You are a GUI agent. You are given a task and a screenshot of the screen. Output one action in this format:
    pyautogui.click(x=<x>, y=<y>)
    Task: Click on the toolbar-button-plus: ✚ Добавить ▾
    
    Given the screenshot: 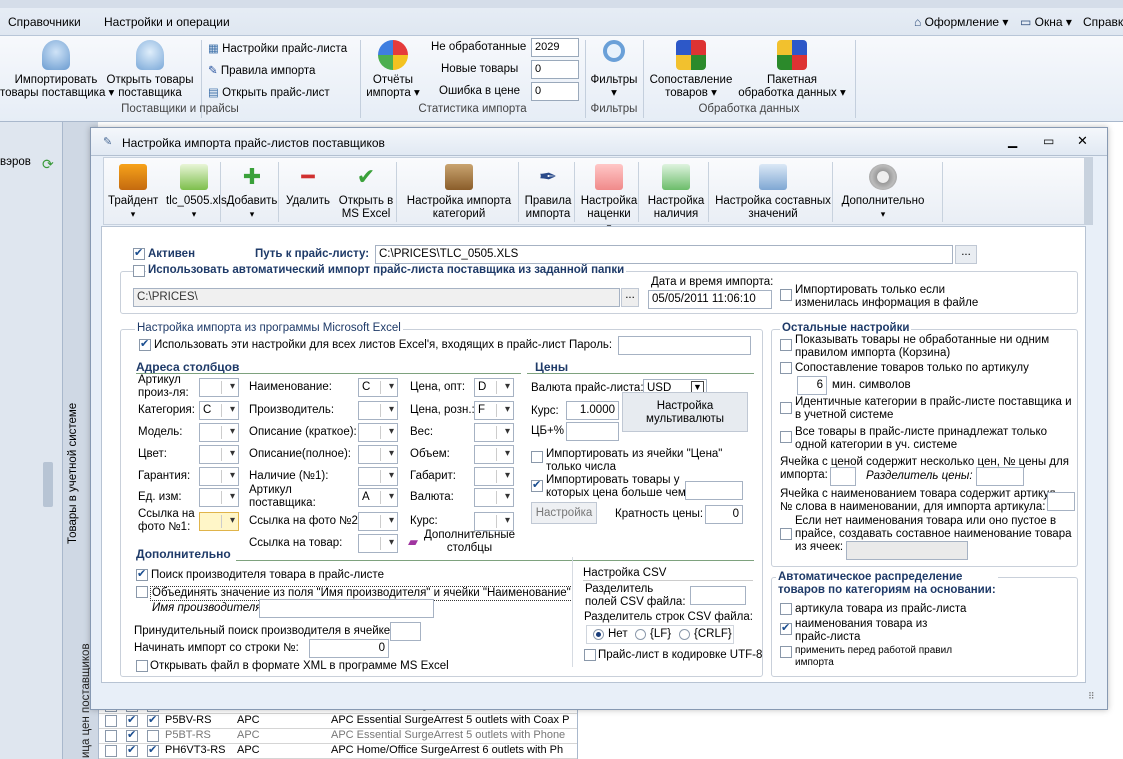 What is the action you would take?
    pyautogui.click(x=252, y=192)
    